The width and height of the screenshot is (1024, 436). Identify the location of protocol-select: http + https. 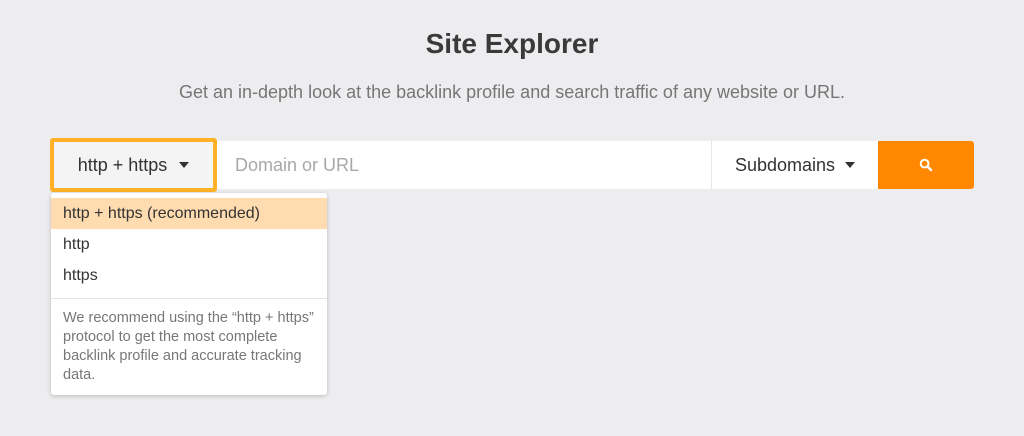
(133, 165).